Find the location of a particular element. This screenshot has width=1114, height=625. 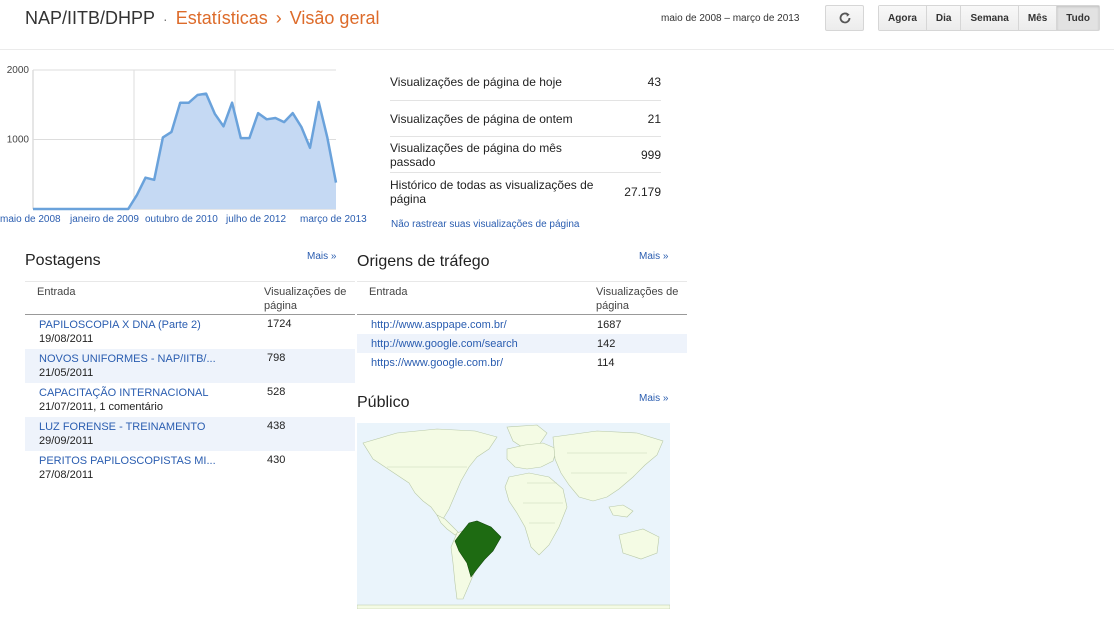

x-tick-label: julho de 2012 is located at coordinates (255, 219).